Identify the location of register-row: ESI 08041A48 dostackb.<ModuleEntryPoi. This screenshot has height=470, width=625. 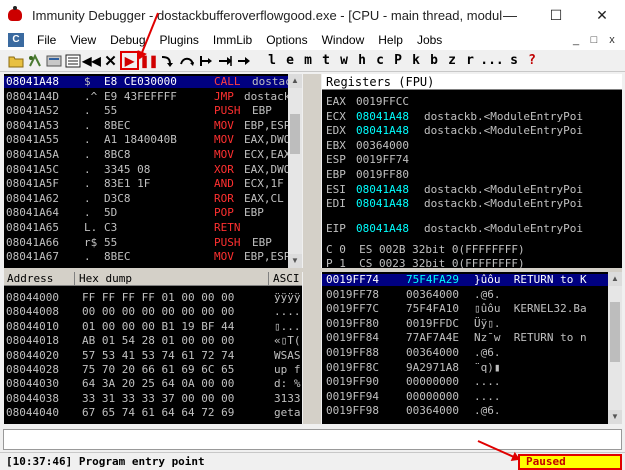
(472, 189).